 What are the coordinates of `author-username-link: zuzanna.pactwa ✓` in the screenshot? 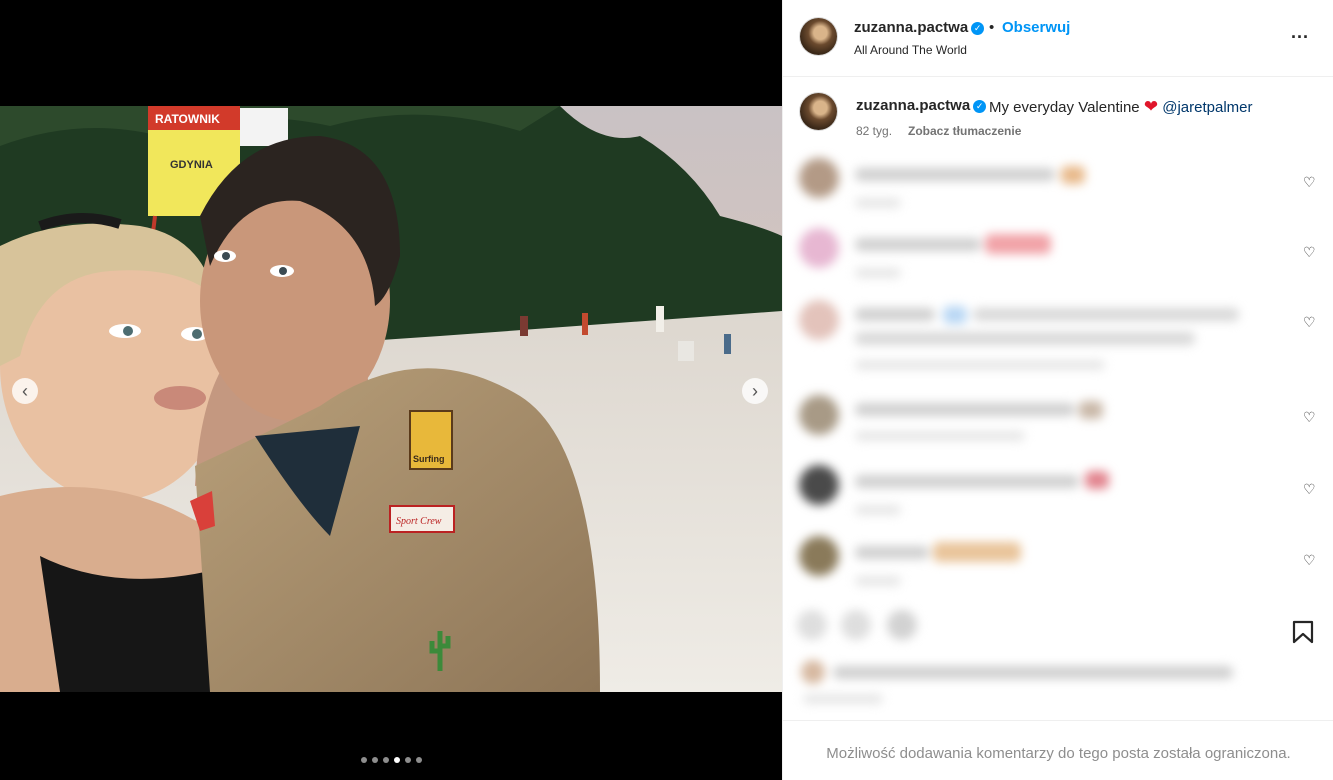 It's located at (919, 27).